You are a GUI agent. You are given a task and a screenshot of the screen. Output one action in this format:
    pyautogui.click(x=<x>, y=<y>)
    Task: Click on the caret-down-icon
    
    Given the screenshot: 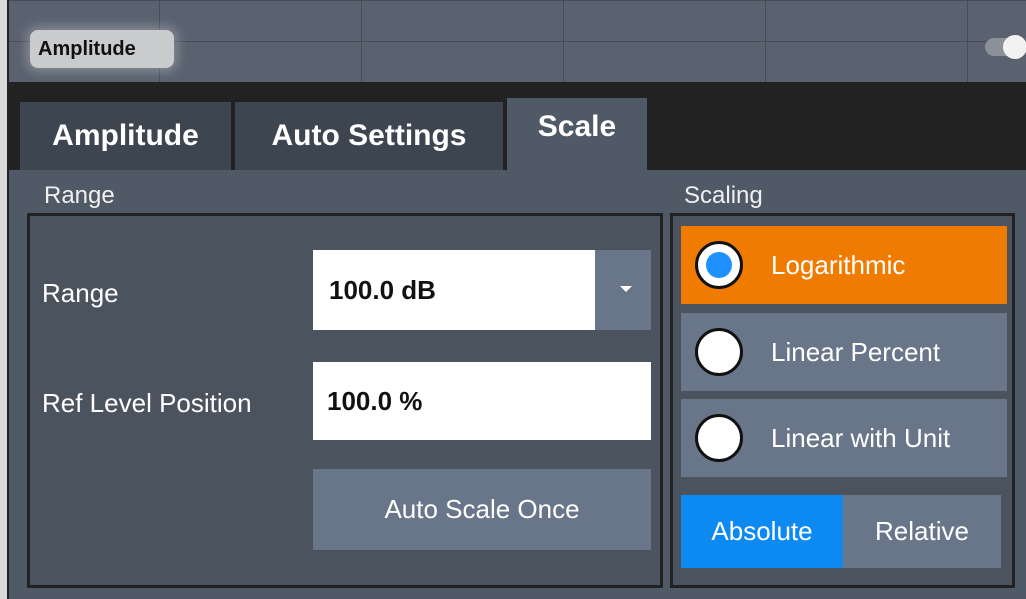 What is the action you would take?
    pyautogui.click(x=626, y=289)
    